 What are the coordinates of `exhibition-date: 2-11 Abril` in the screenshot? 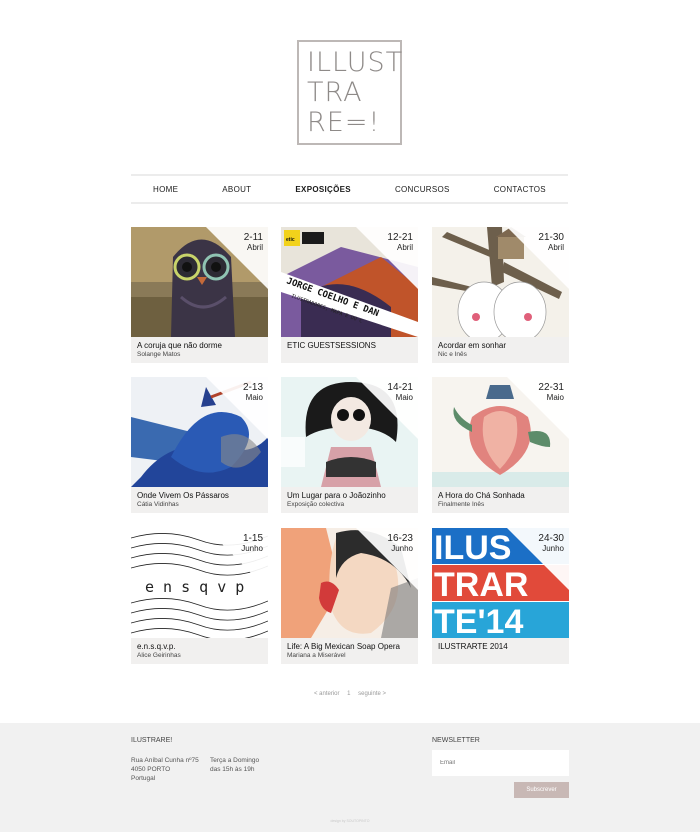 It's located at (253, 242).